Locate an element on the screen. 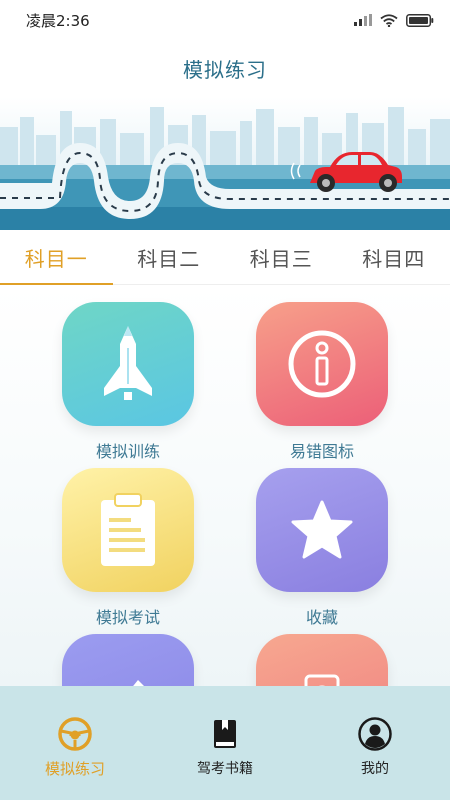  favorites-label: 收藏 is located at coordinates (321, 617).